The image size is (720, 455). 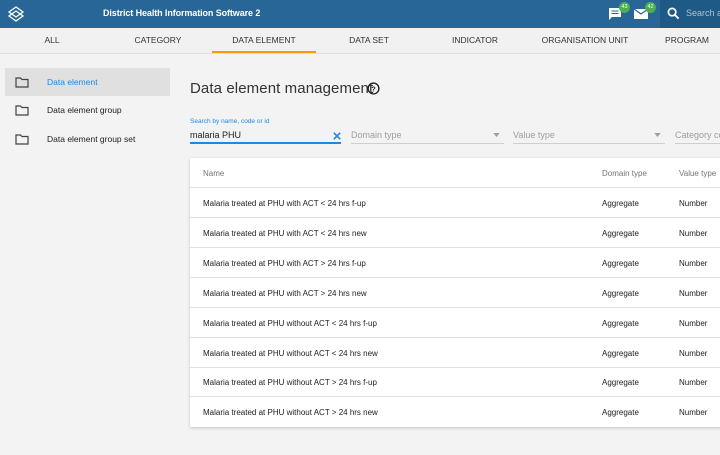 What do you see at coordinates (427, 136) in the screenshot?
I see `domain-type-select: Domain type` at bounding box center [427, 136].